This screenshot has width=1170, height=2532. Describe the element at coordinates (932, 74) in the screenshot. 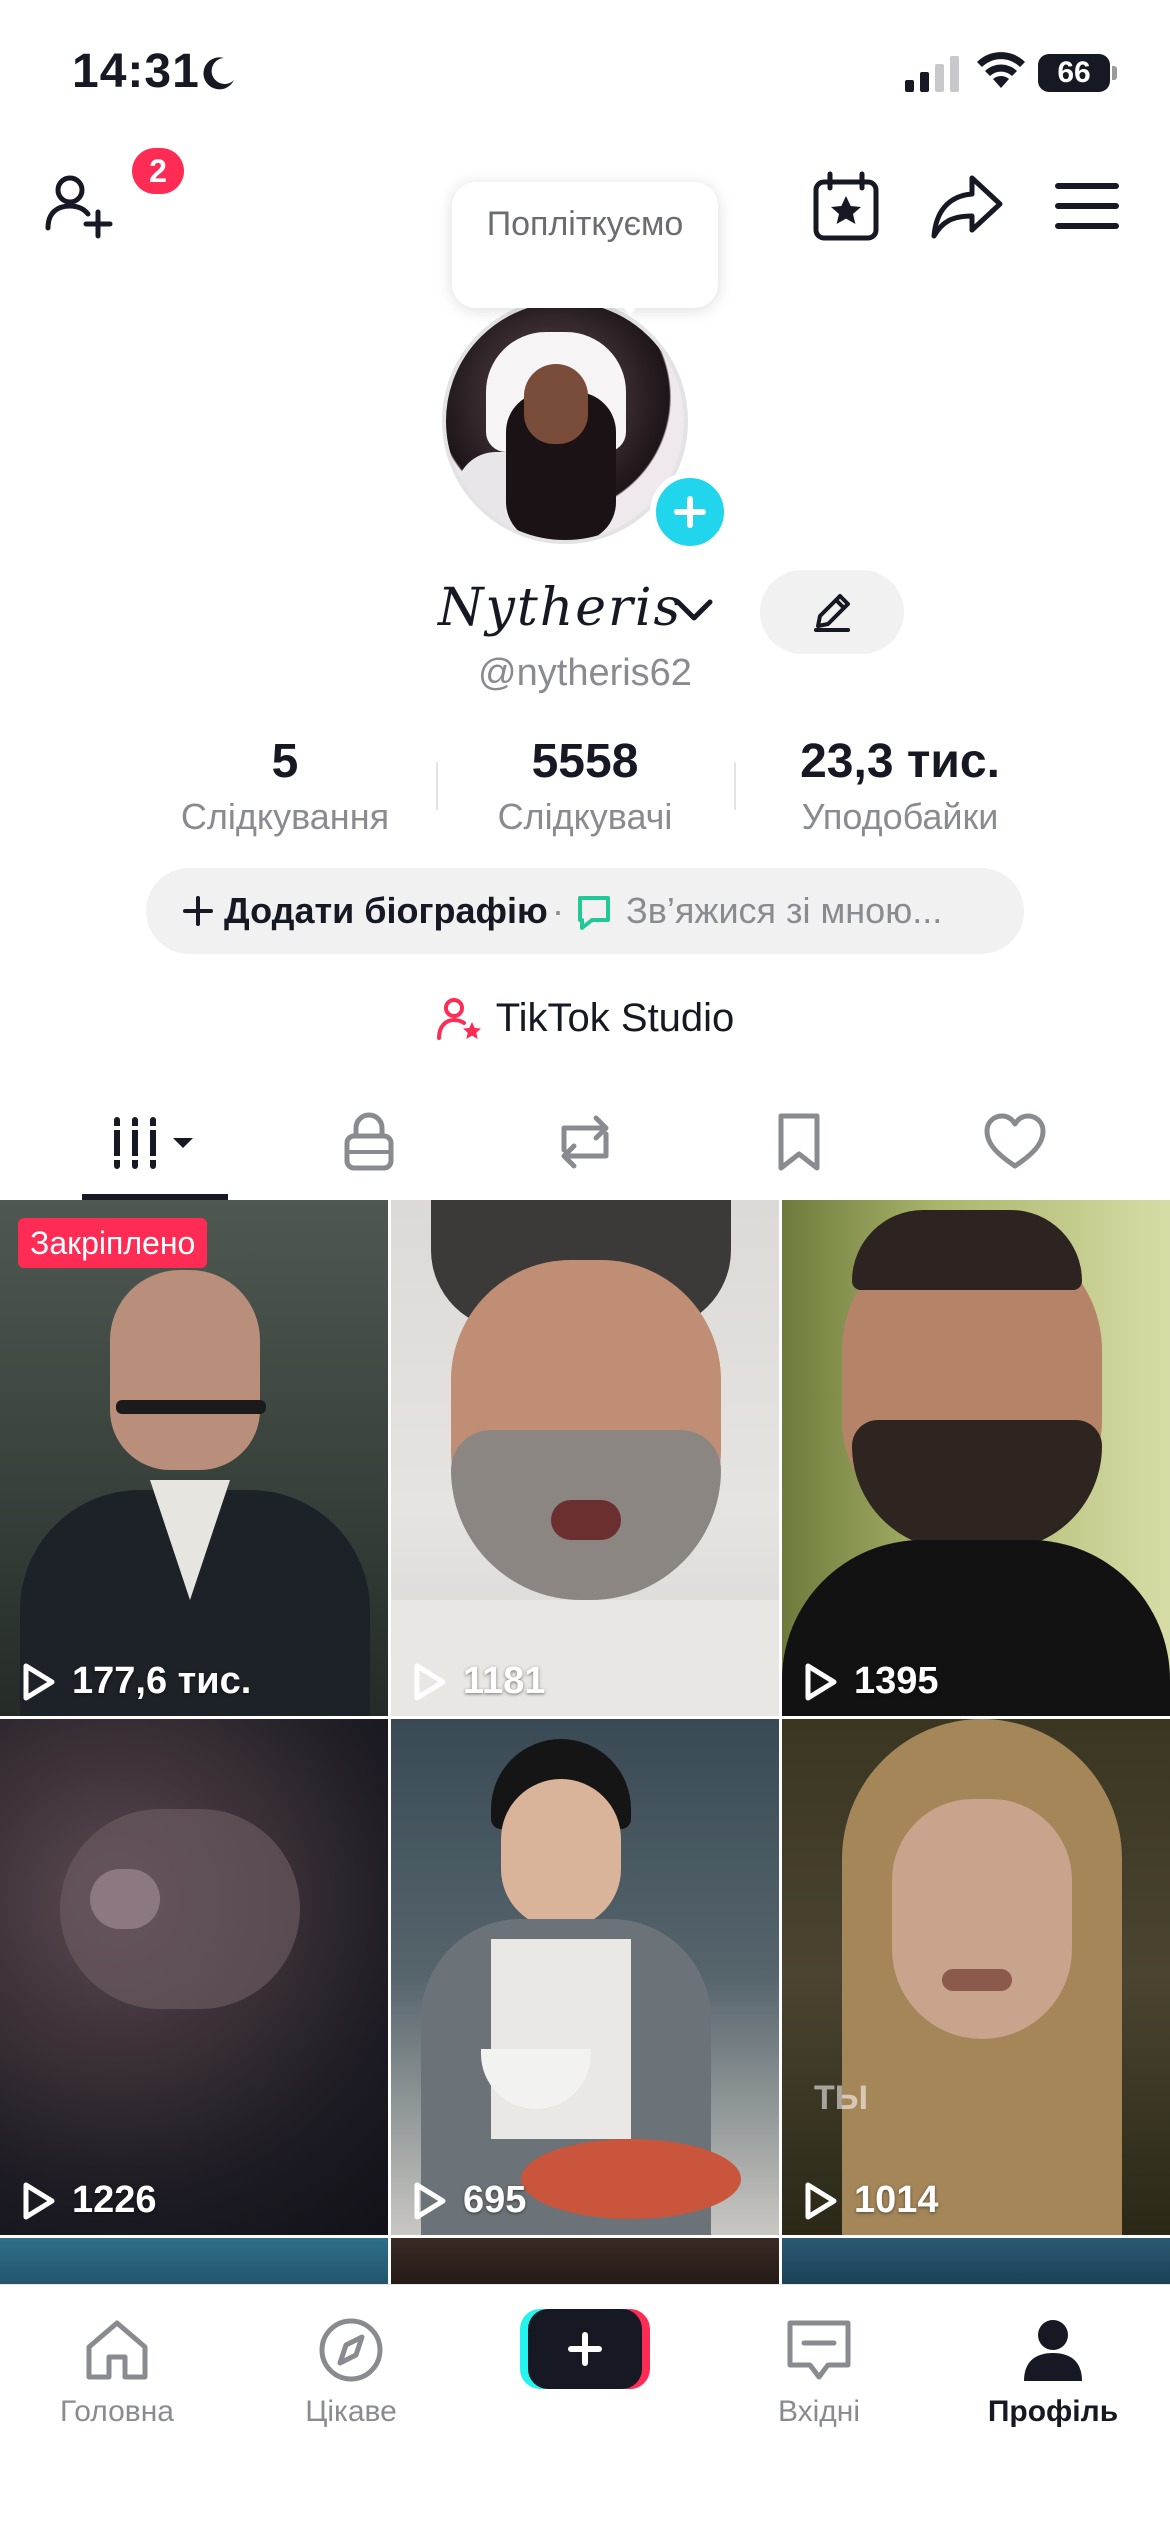

I see `signal-icon` at that location.